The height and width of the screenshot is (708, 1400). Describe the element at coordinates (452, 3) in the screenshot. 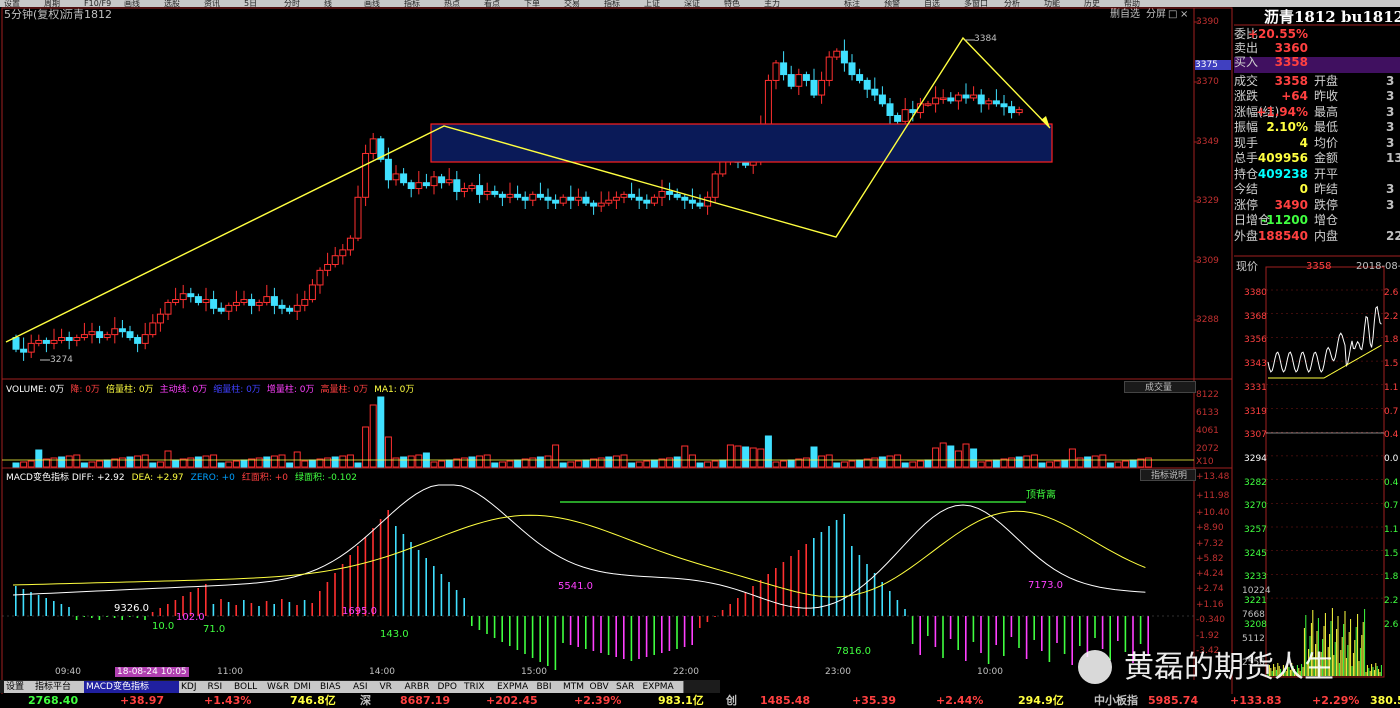

I see `toolbar-button: 热点` at that location.